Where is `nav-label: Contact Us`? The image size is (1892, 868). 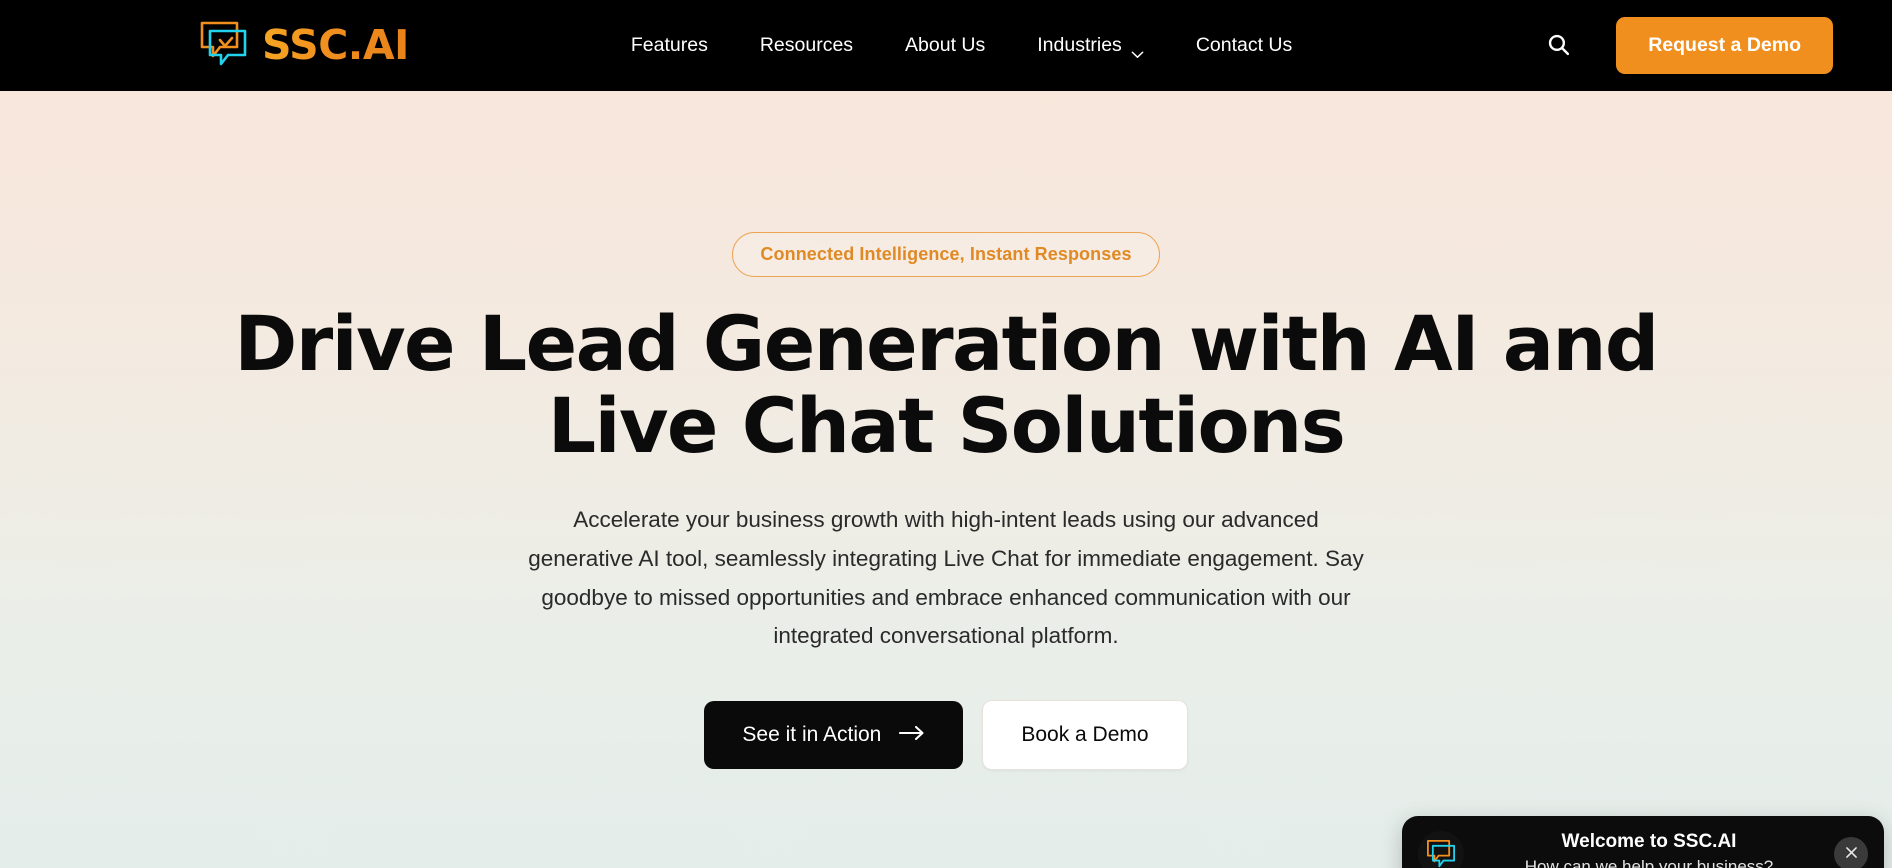 nav-label: Contact Us is located at coordinates (1244, 45).